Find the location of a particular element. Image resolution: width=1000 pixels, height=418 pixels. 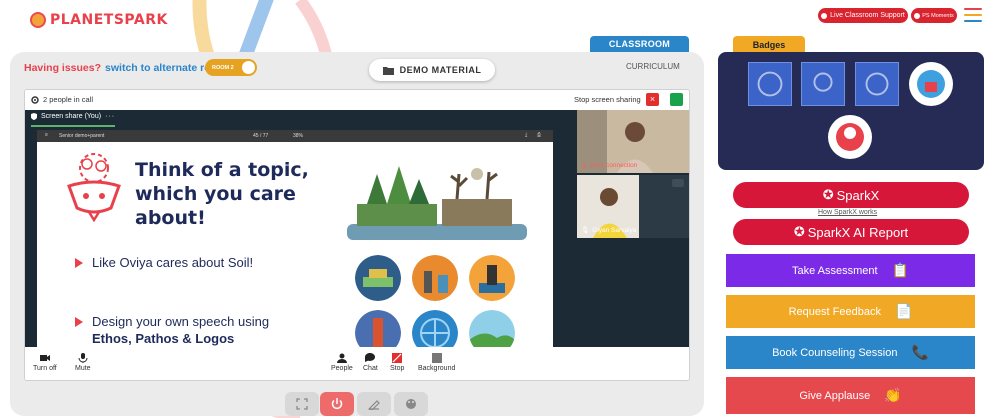

expand-icon is located at coordinates (302, 404).